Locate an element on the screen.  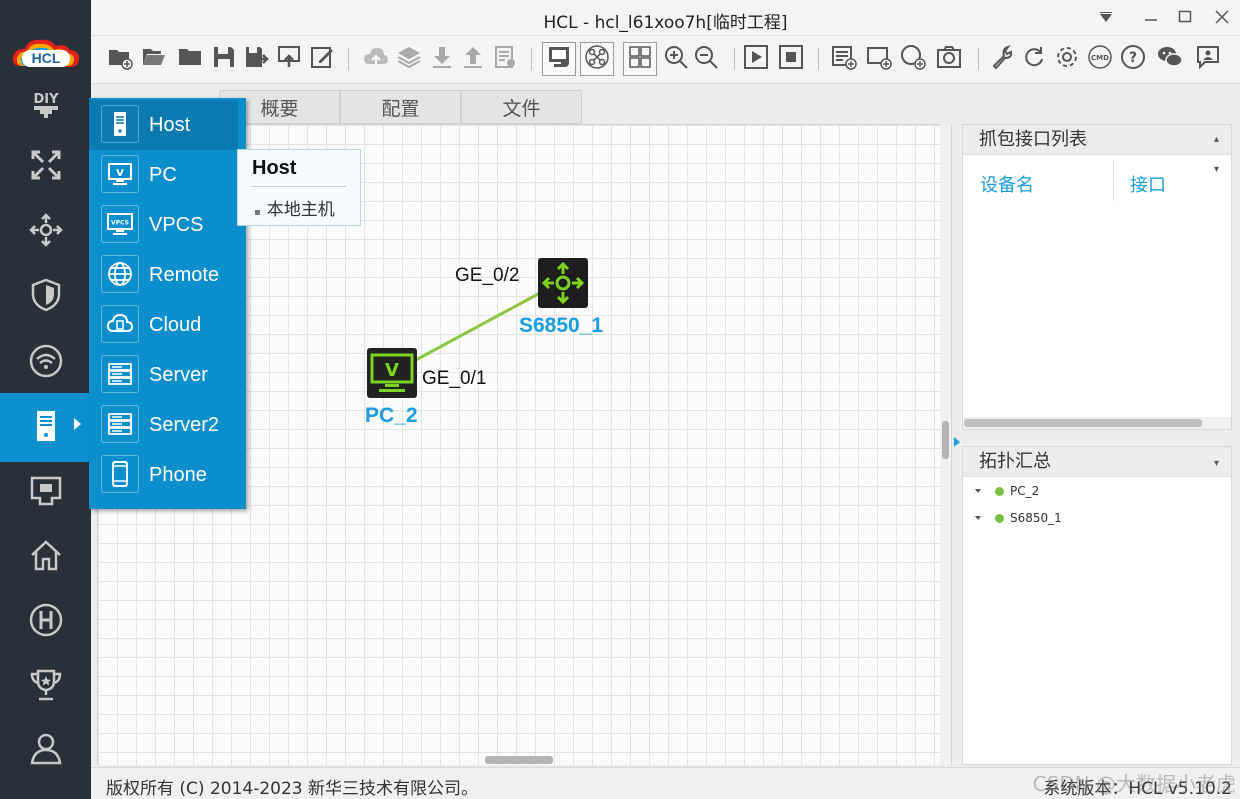
menu-item-label: PC is located at coordinates (163, 174).